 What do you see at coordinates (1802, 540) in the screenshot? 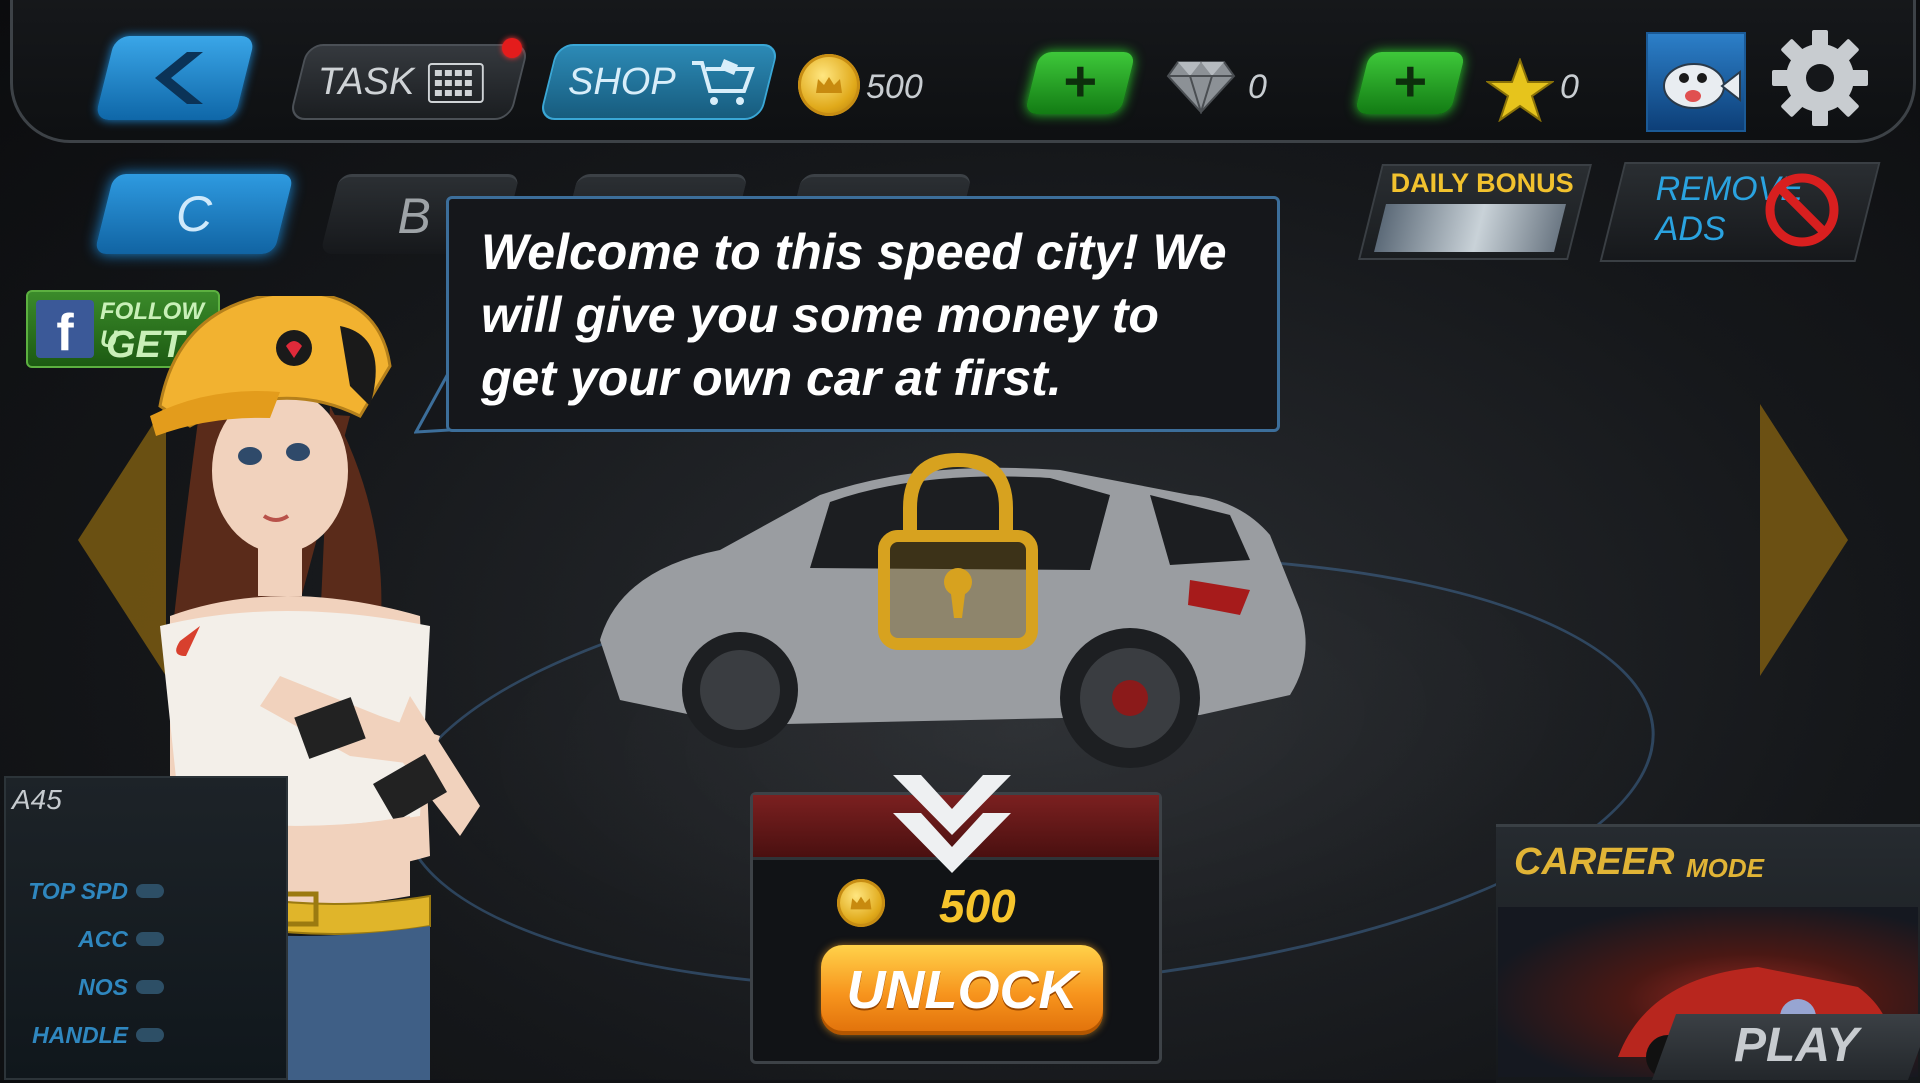
I see `next-car-arrow` at bounding box center [1802, 540].